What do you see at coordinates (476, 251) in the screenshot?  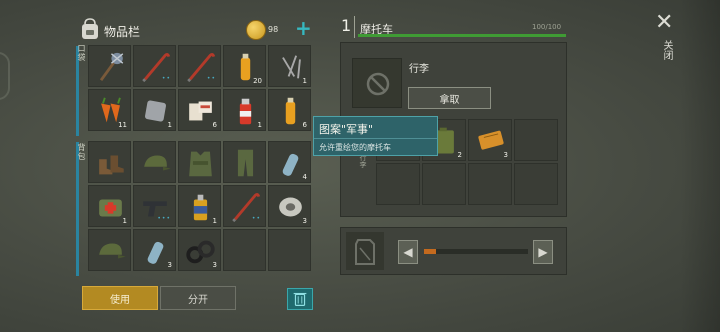 I see `fuel-slider` at bounding box center [476, 251].